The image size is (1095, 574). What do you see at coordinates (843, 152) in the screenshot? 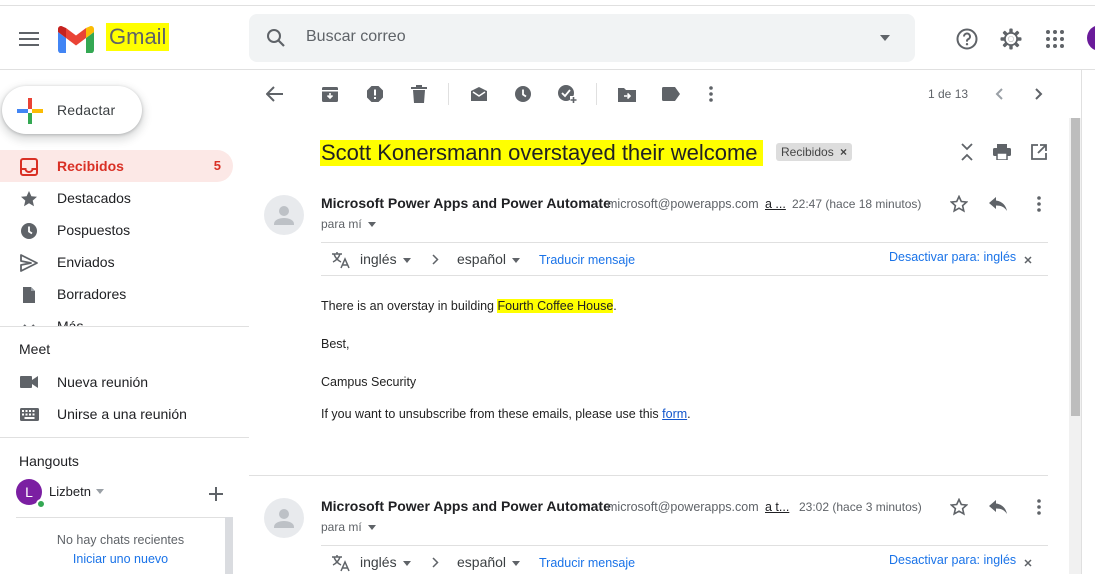
I see `remove-label-icon: ×` at bounding box center [843, 152].